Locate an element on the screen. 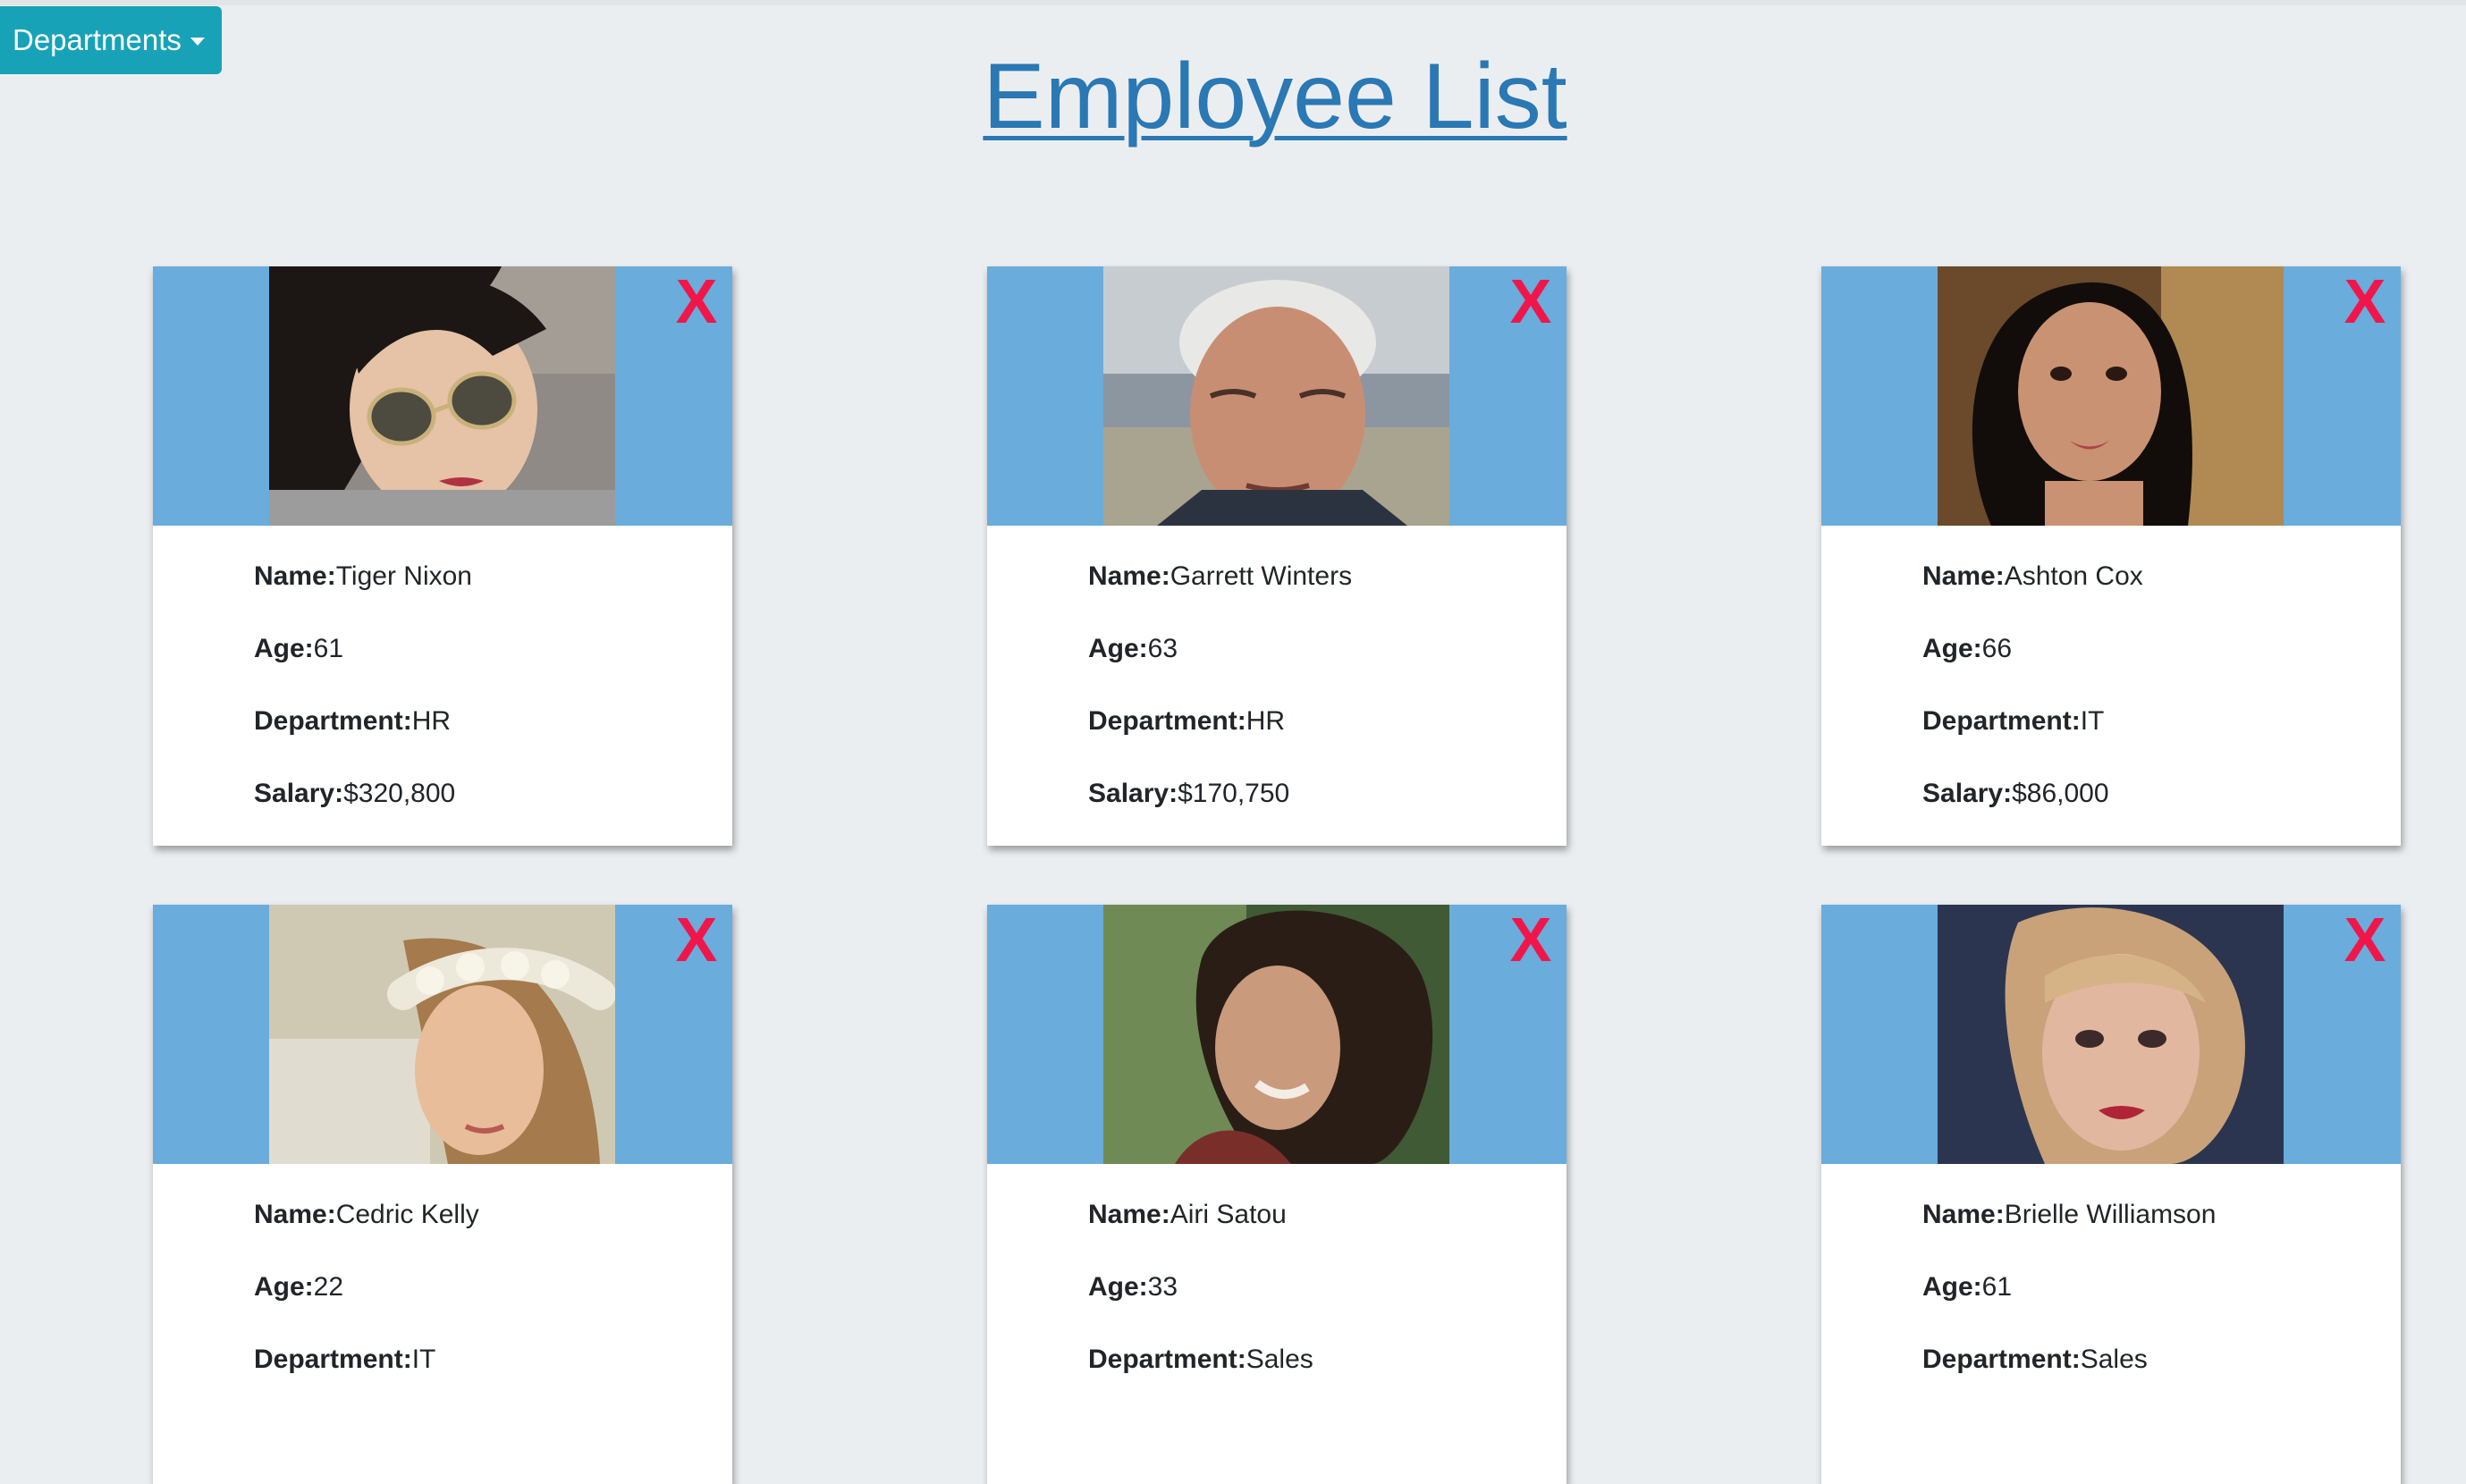 Image resolution: width=2466 pixels, height=1484 pixels. employee-name: Garrett Winters is located at coordinates (1261, 576).